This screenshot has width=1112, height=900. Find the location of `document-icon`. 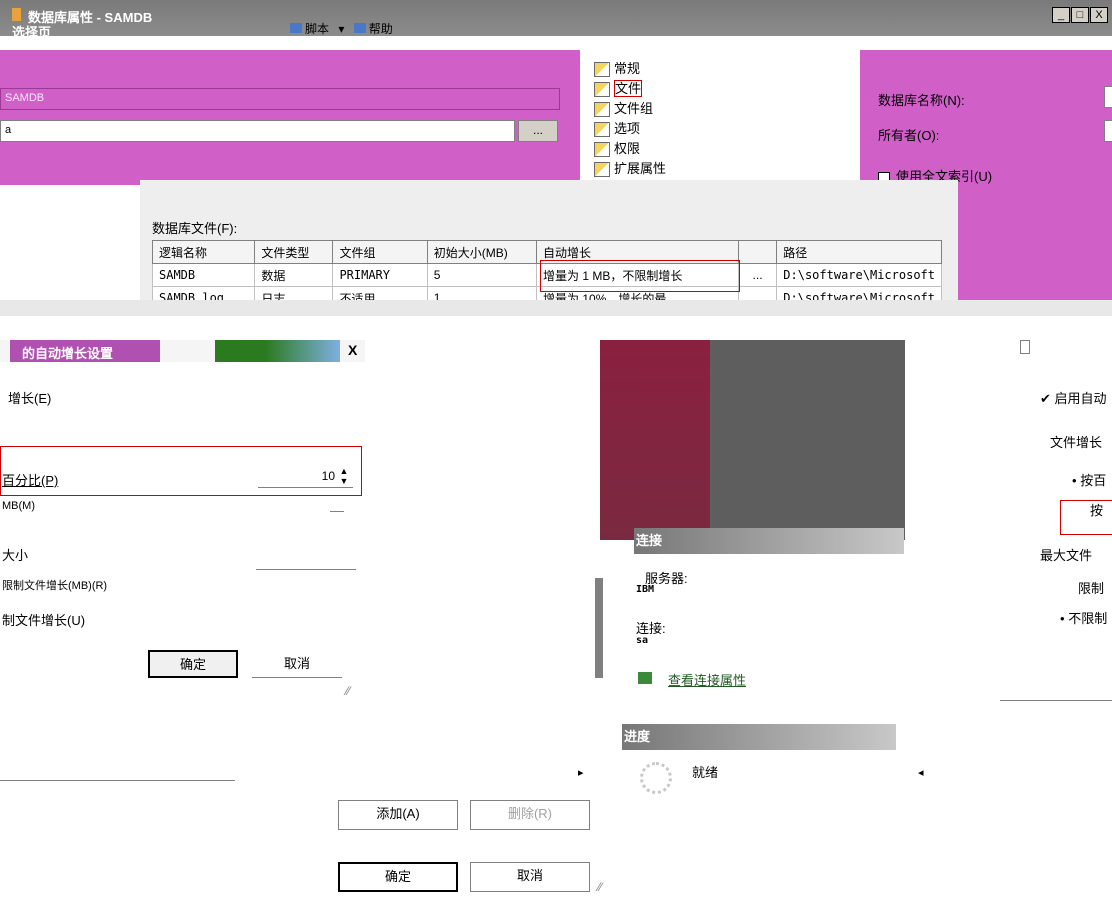

document-icon is located at coordinates (1025, 347).